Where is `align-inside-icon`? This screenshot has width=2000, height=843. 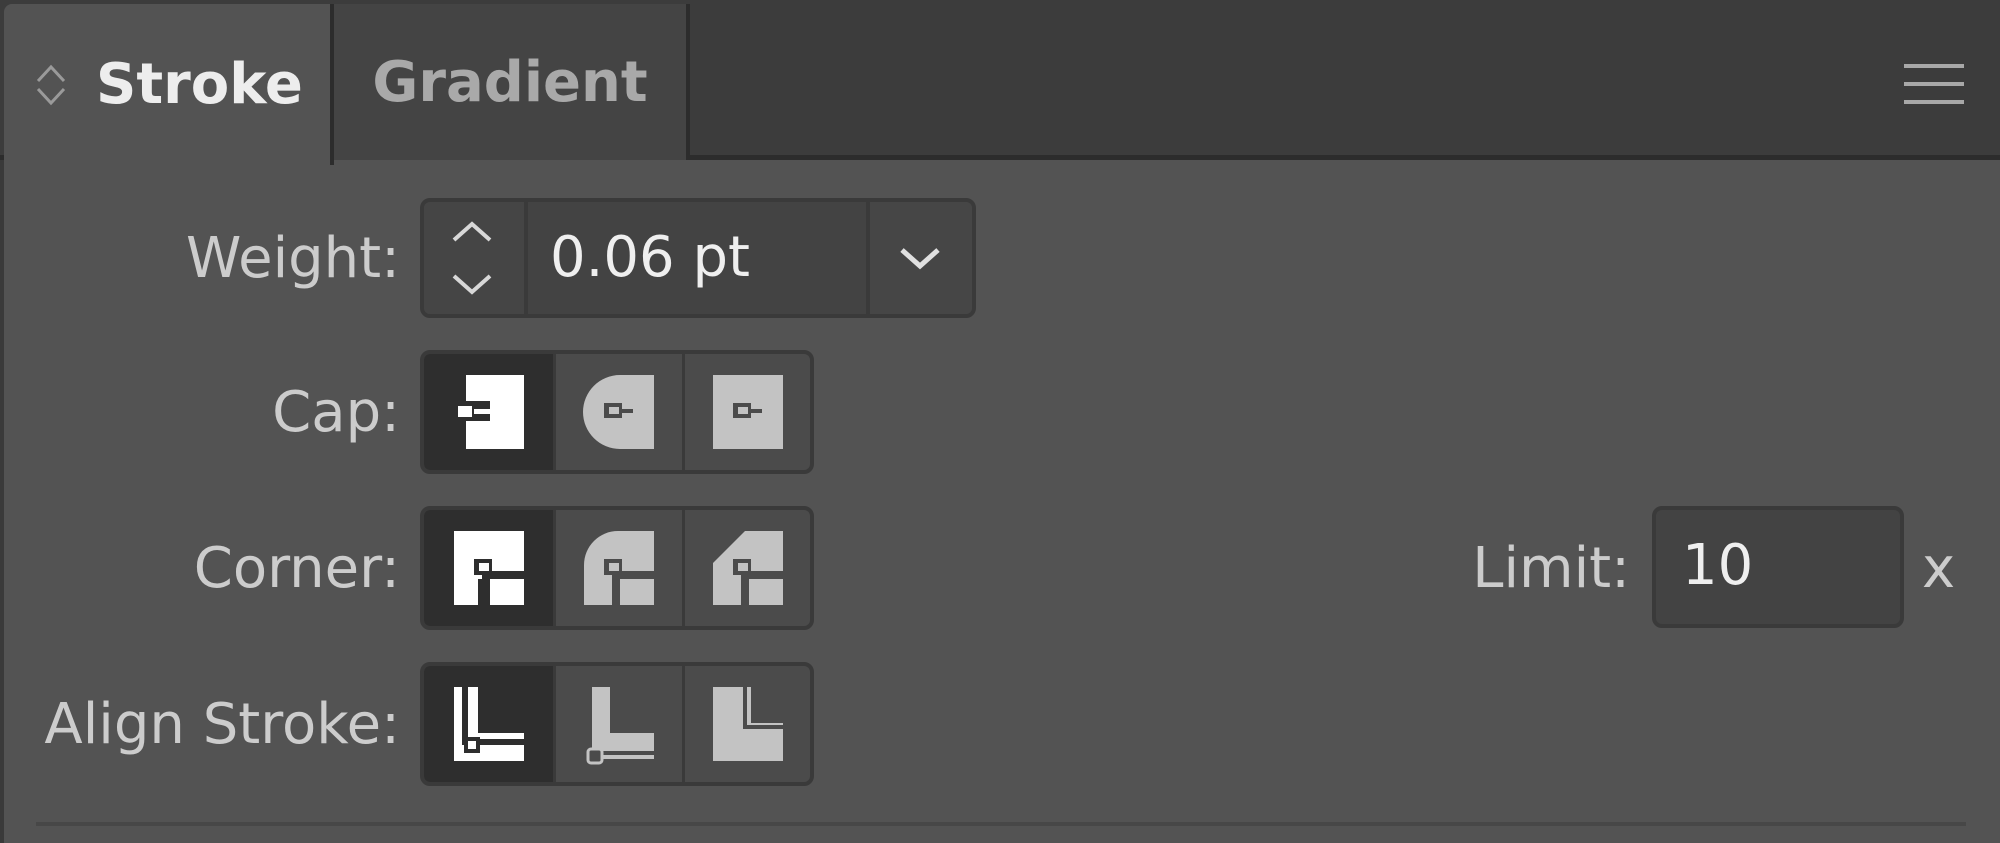 align-inside-icon is located at coordinates (620, 726).